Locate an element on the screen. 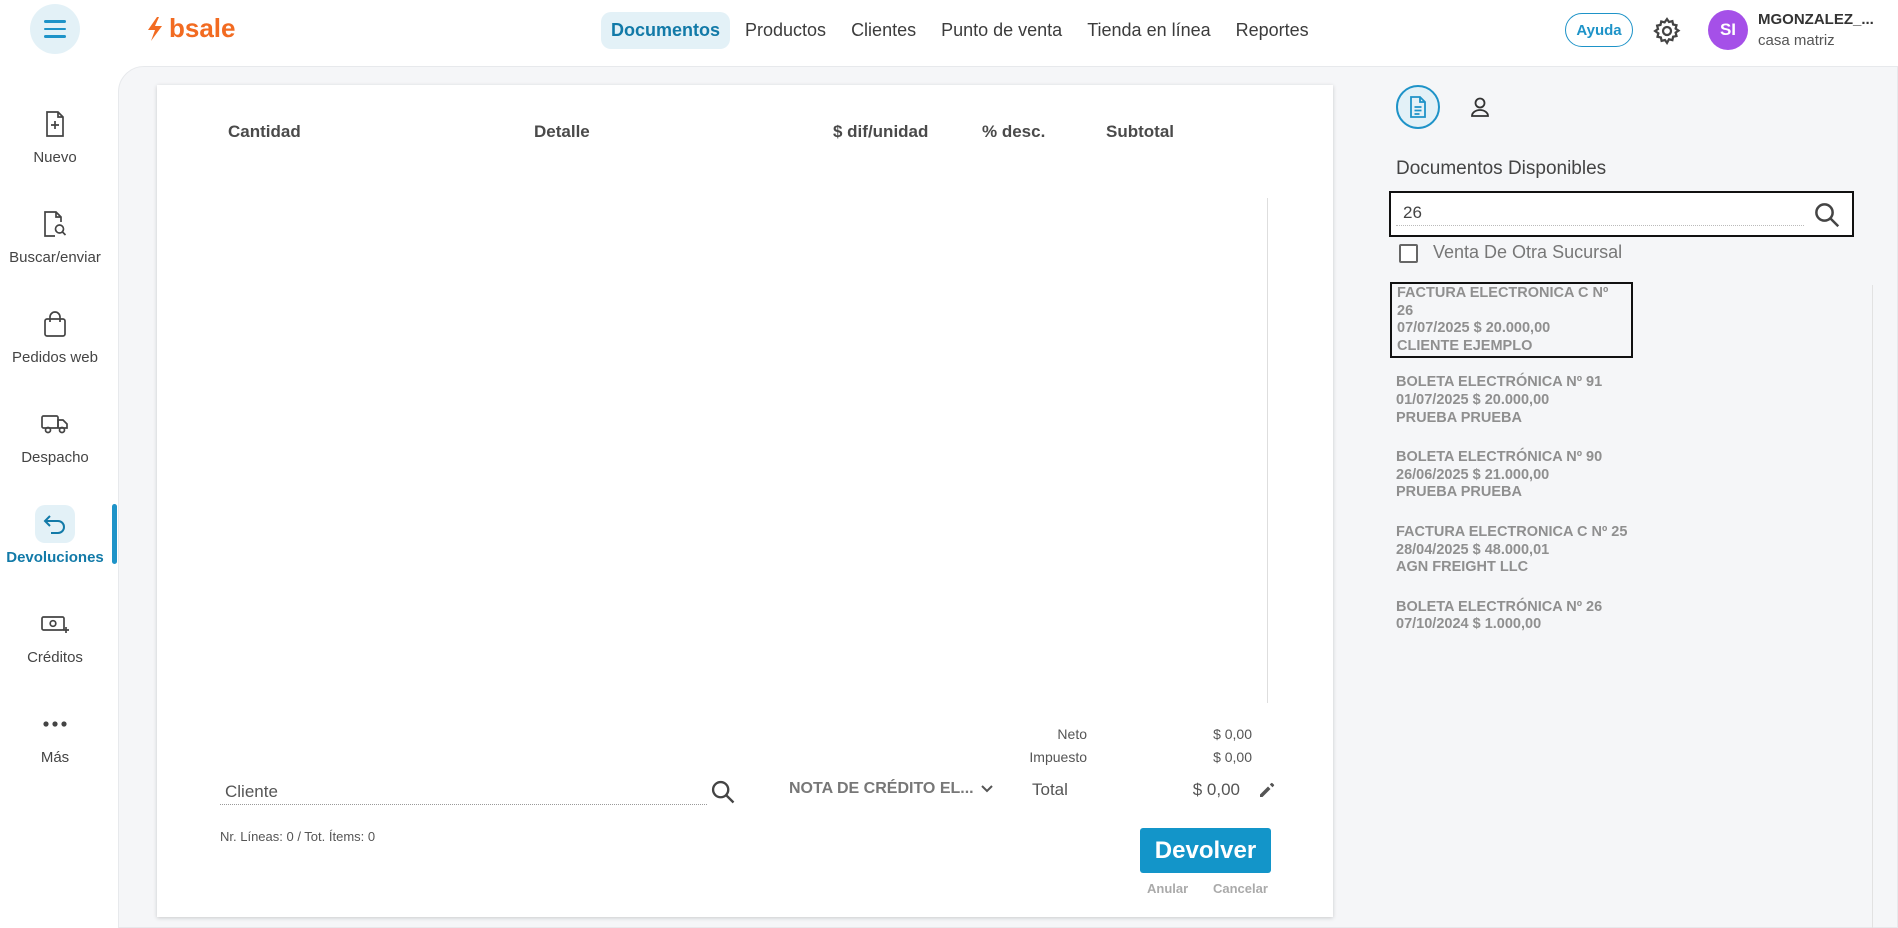 Image resolution: width=1898 pixels, height=928 pixels. avatar: SI is located at coordinates (1728, 30).